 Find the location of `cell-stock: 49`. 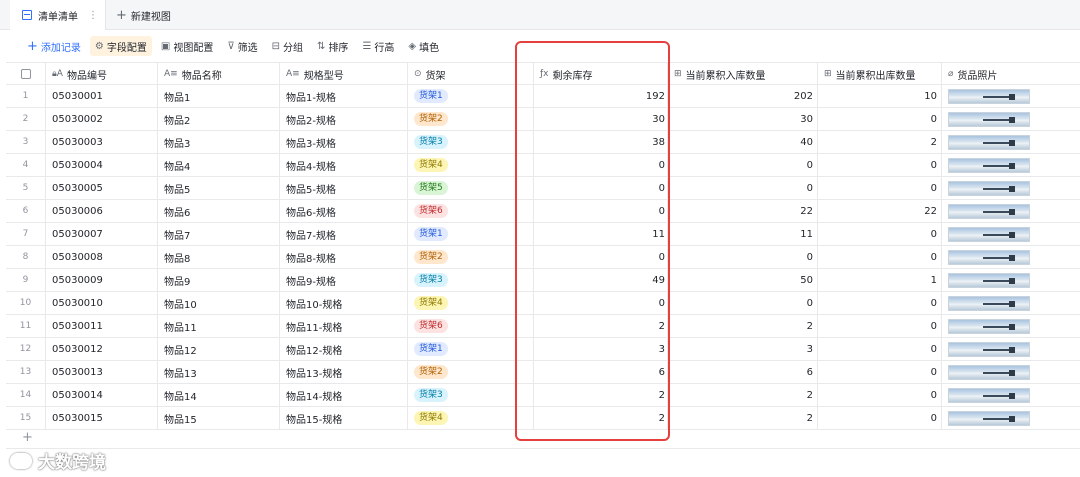

cell-stock: 49 is located at coordinates (601, 280).